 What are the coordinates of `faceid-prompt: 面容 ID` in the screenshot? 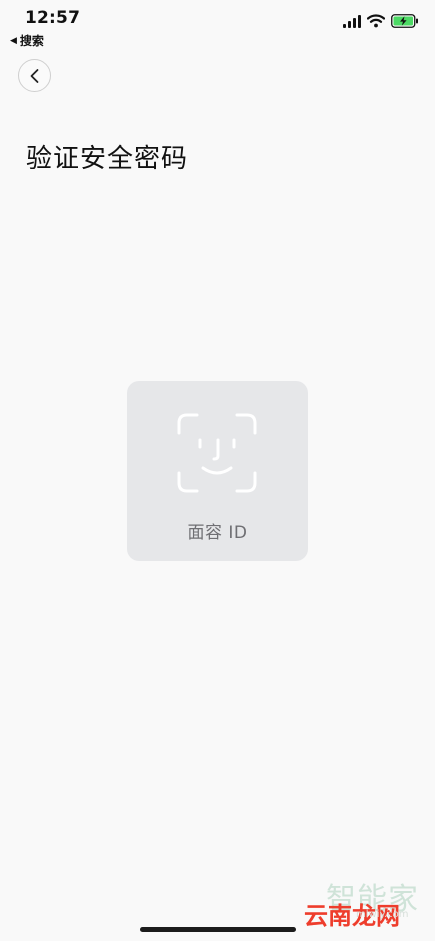 It's located at (217, 471).